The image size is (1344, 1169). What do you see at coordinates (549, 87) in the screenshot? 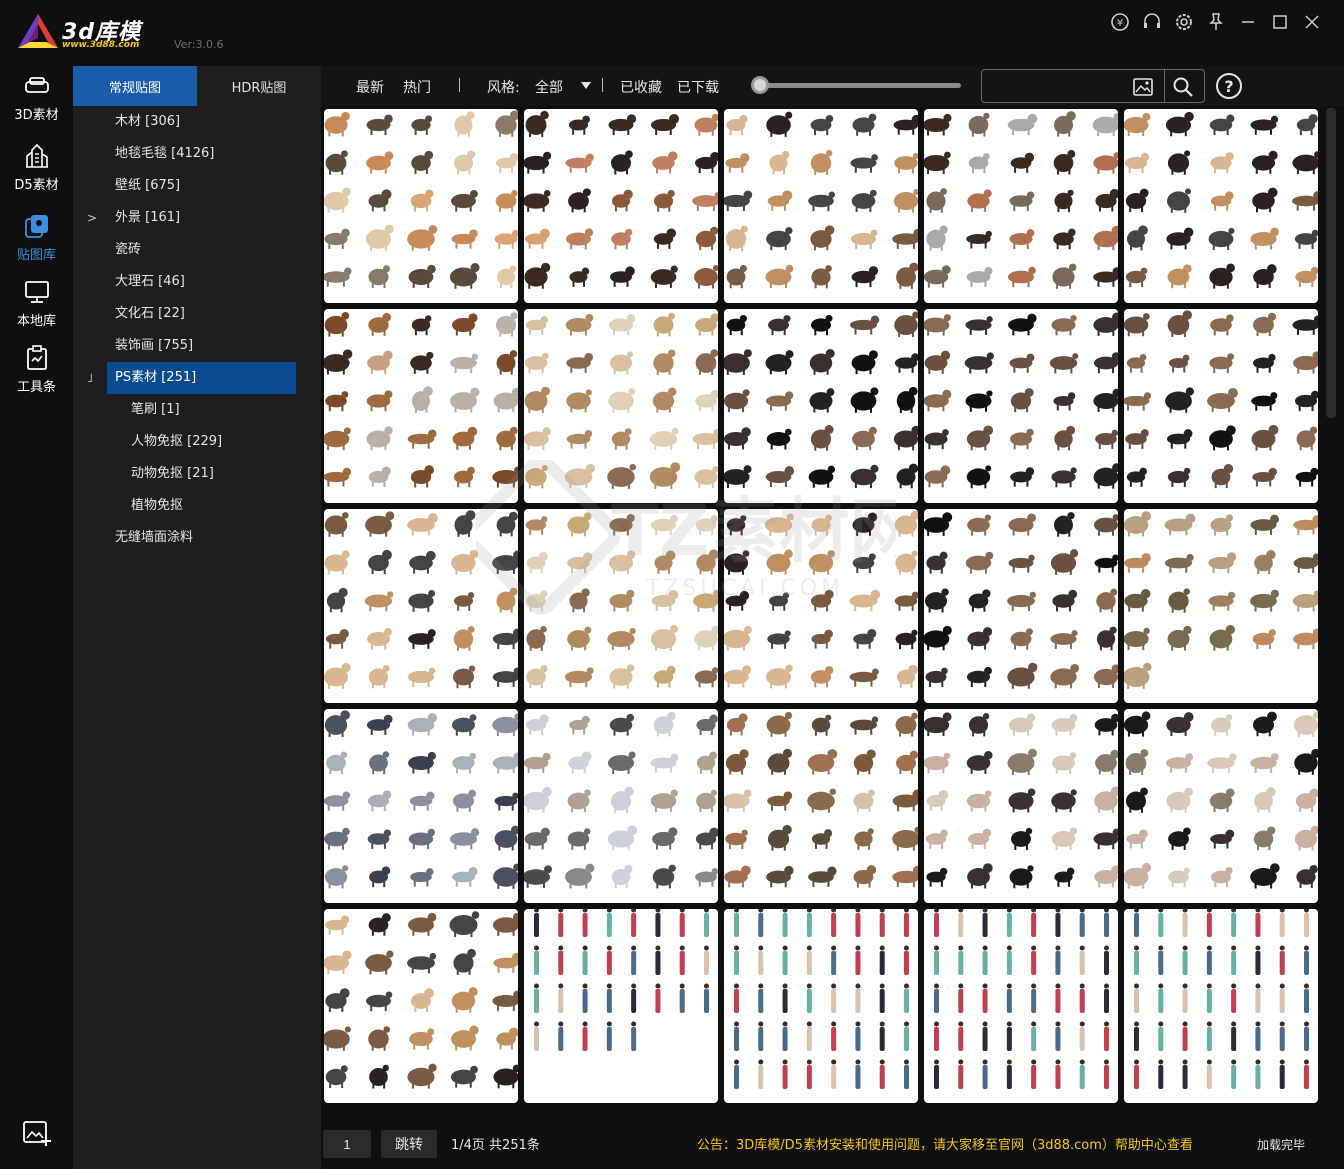
I see `style-dropdown: 全部` at bounding box center [549, 87].